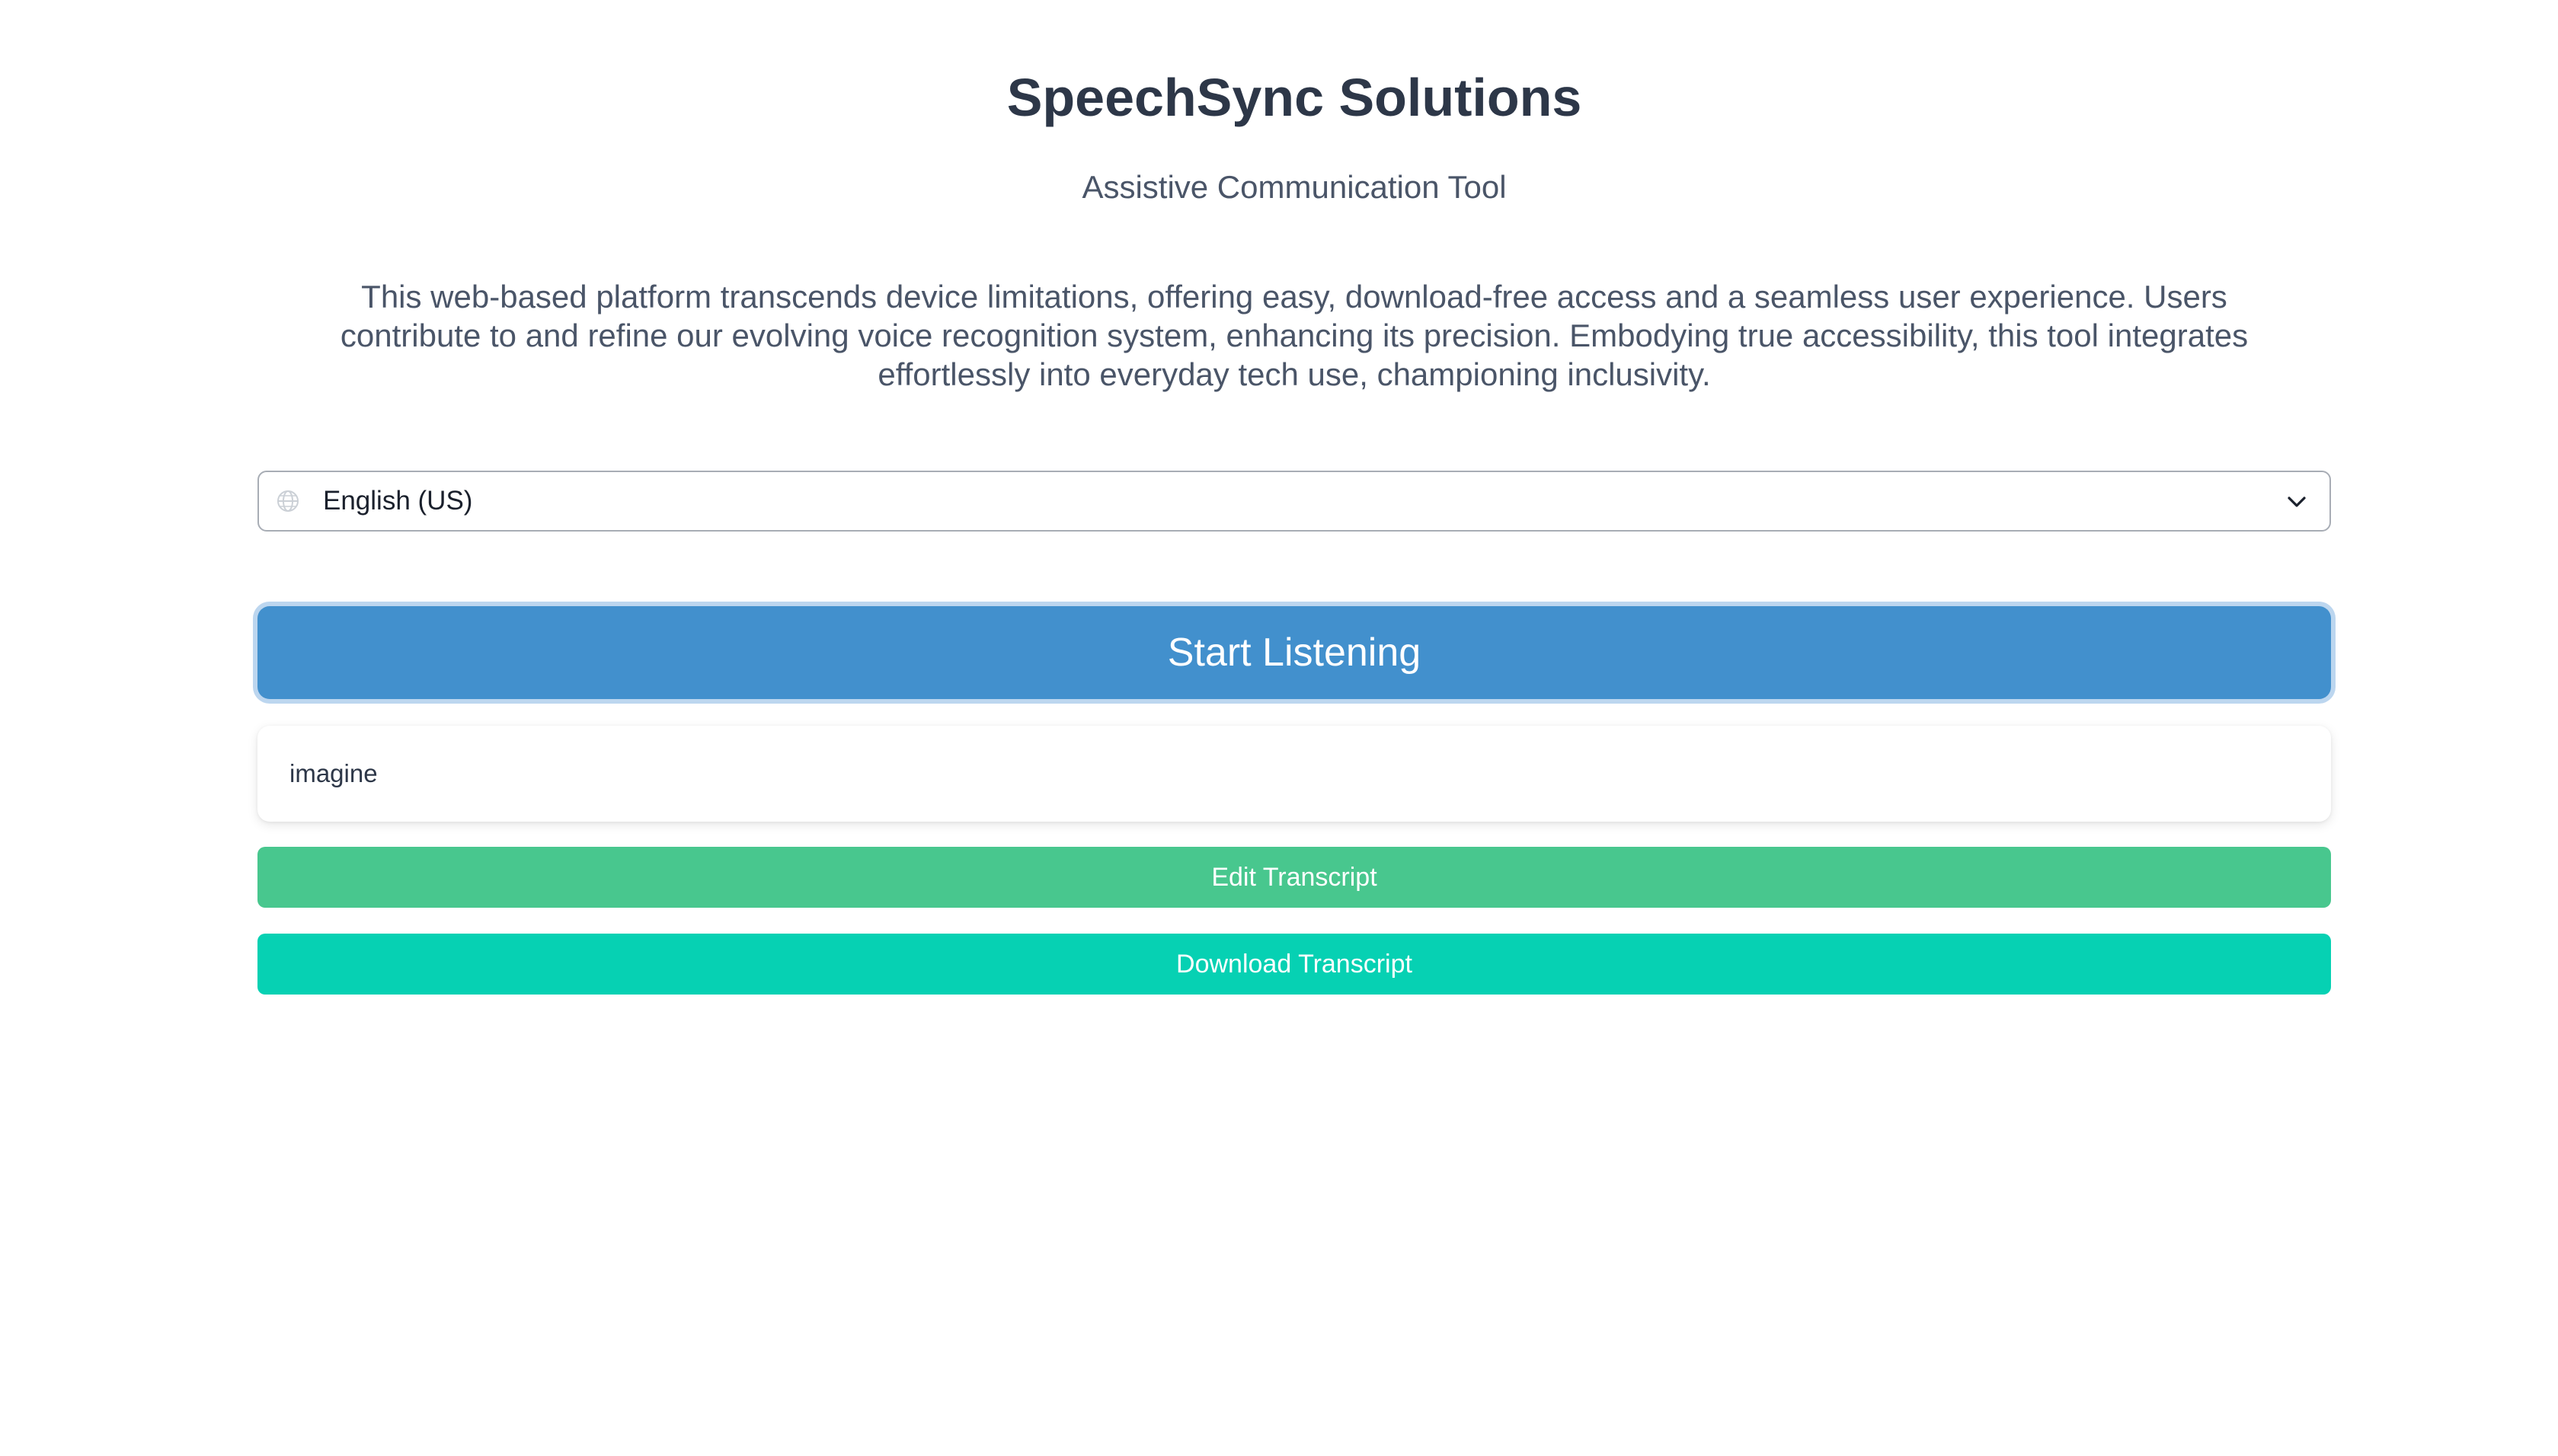 This screenshot has width=2558, height=1456. What do you see at coordinates (1294, 964) in the screenshot?
I see `download-transcript-button: Download Transcript` at bounding box center [1294, 964].